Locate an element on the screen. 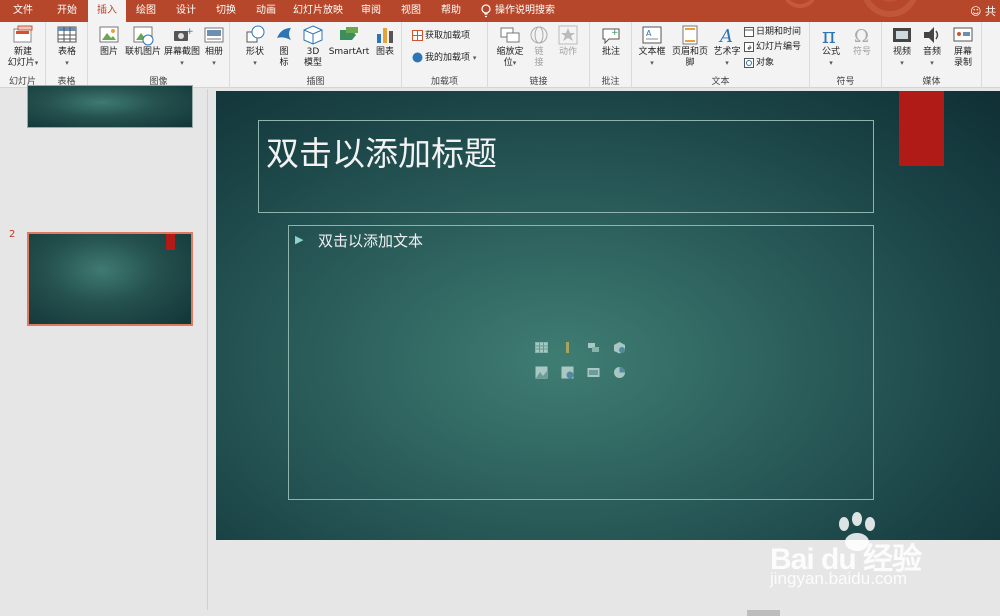 The image size is (1000, 616). tab-transitions: 切换 is located at coordinates (226, 11).